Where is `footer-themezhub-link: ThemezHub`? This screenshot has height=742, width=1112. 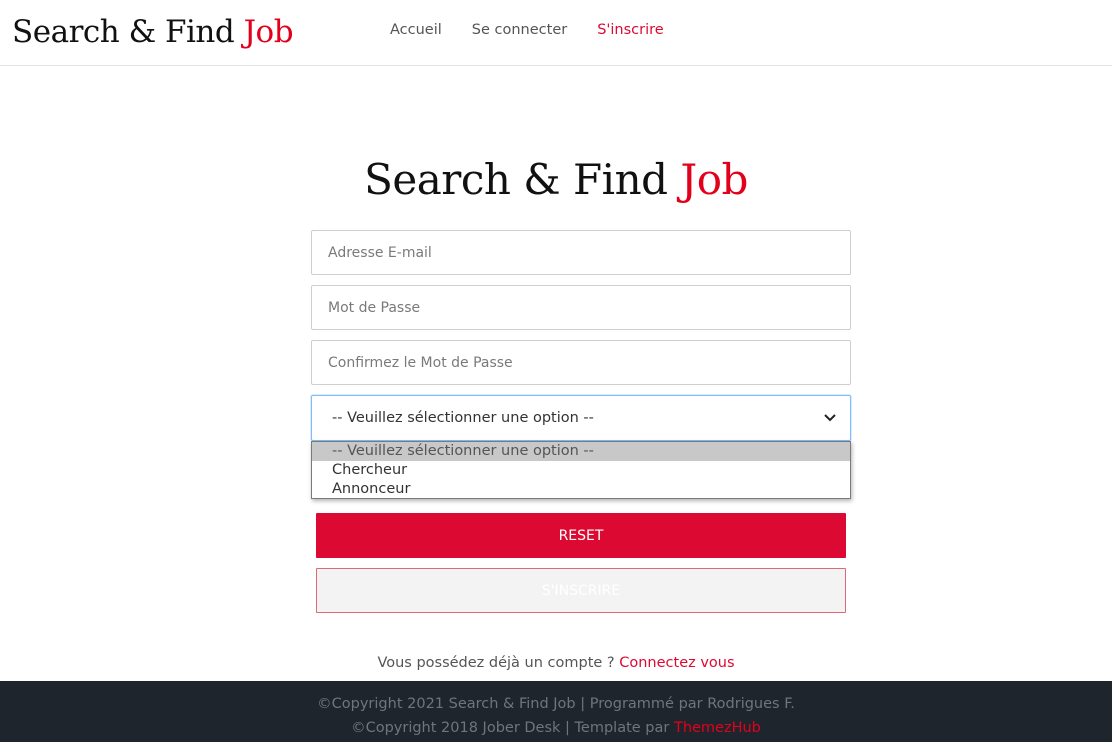 footer-themezhub-link: ThemezHub is located at coordinates (717, 728).